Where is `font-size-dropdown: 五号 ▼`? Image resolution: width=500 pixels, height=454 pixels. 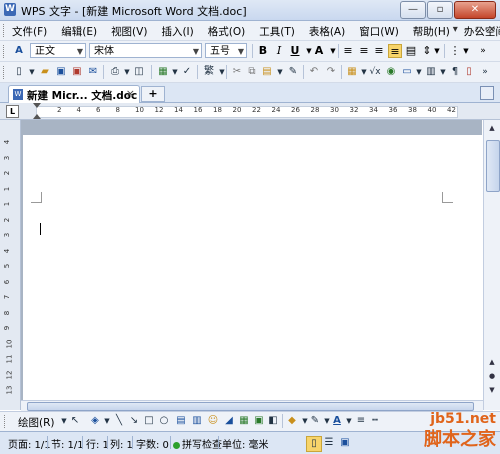
font-size-dropdown: 五号 ▼ is located at coordinates (226, 50).